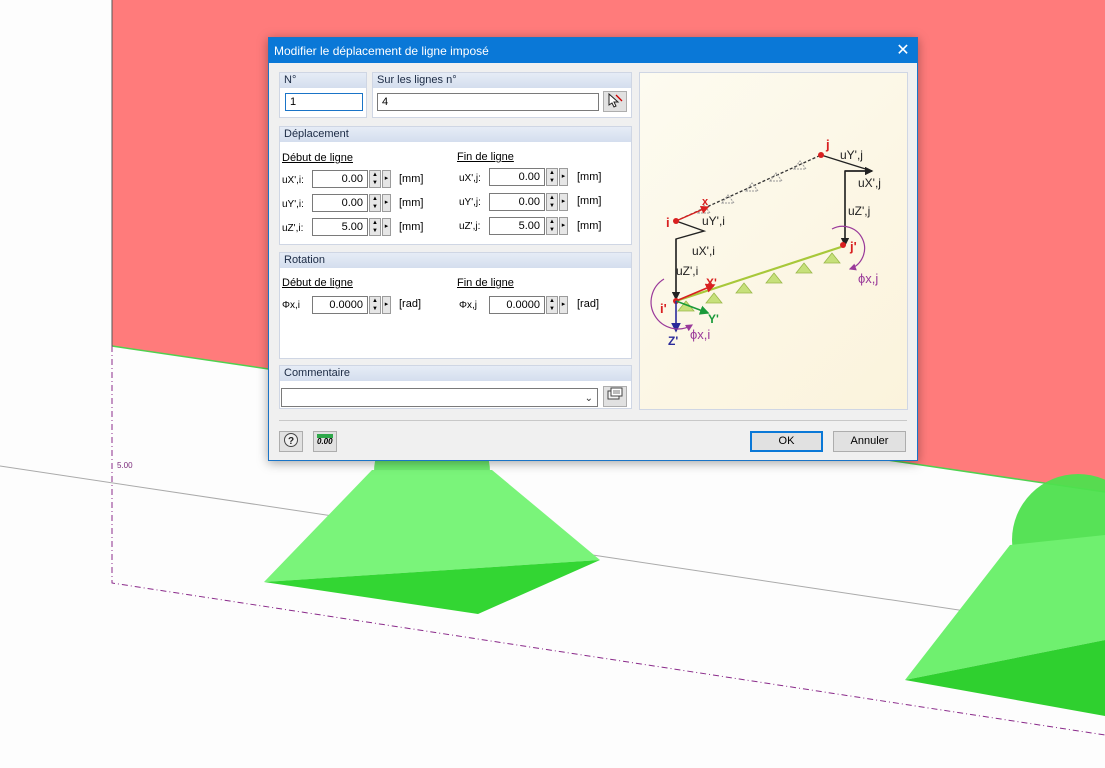 The width and height of the screenshot is (1105, 768). What do you see at coordinates (557, 226) in the screenshot?
I see `uz-end-spinner: ▲ ▼ ▸` at bounding box center [557, 226].